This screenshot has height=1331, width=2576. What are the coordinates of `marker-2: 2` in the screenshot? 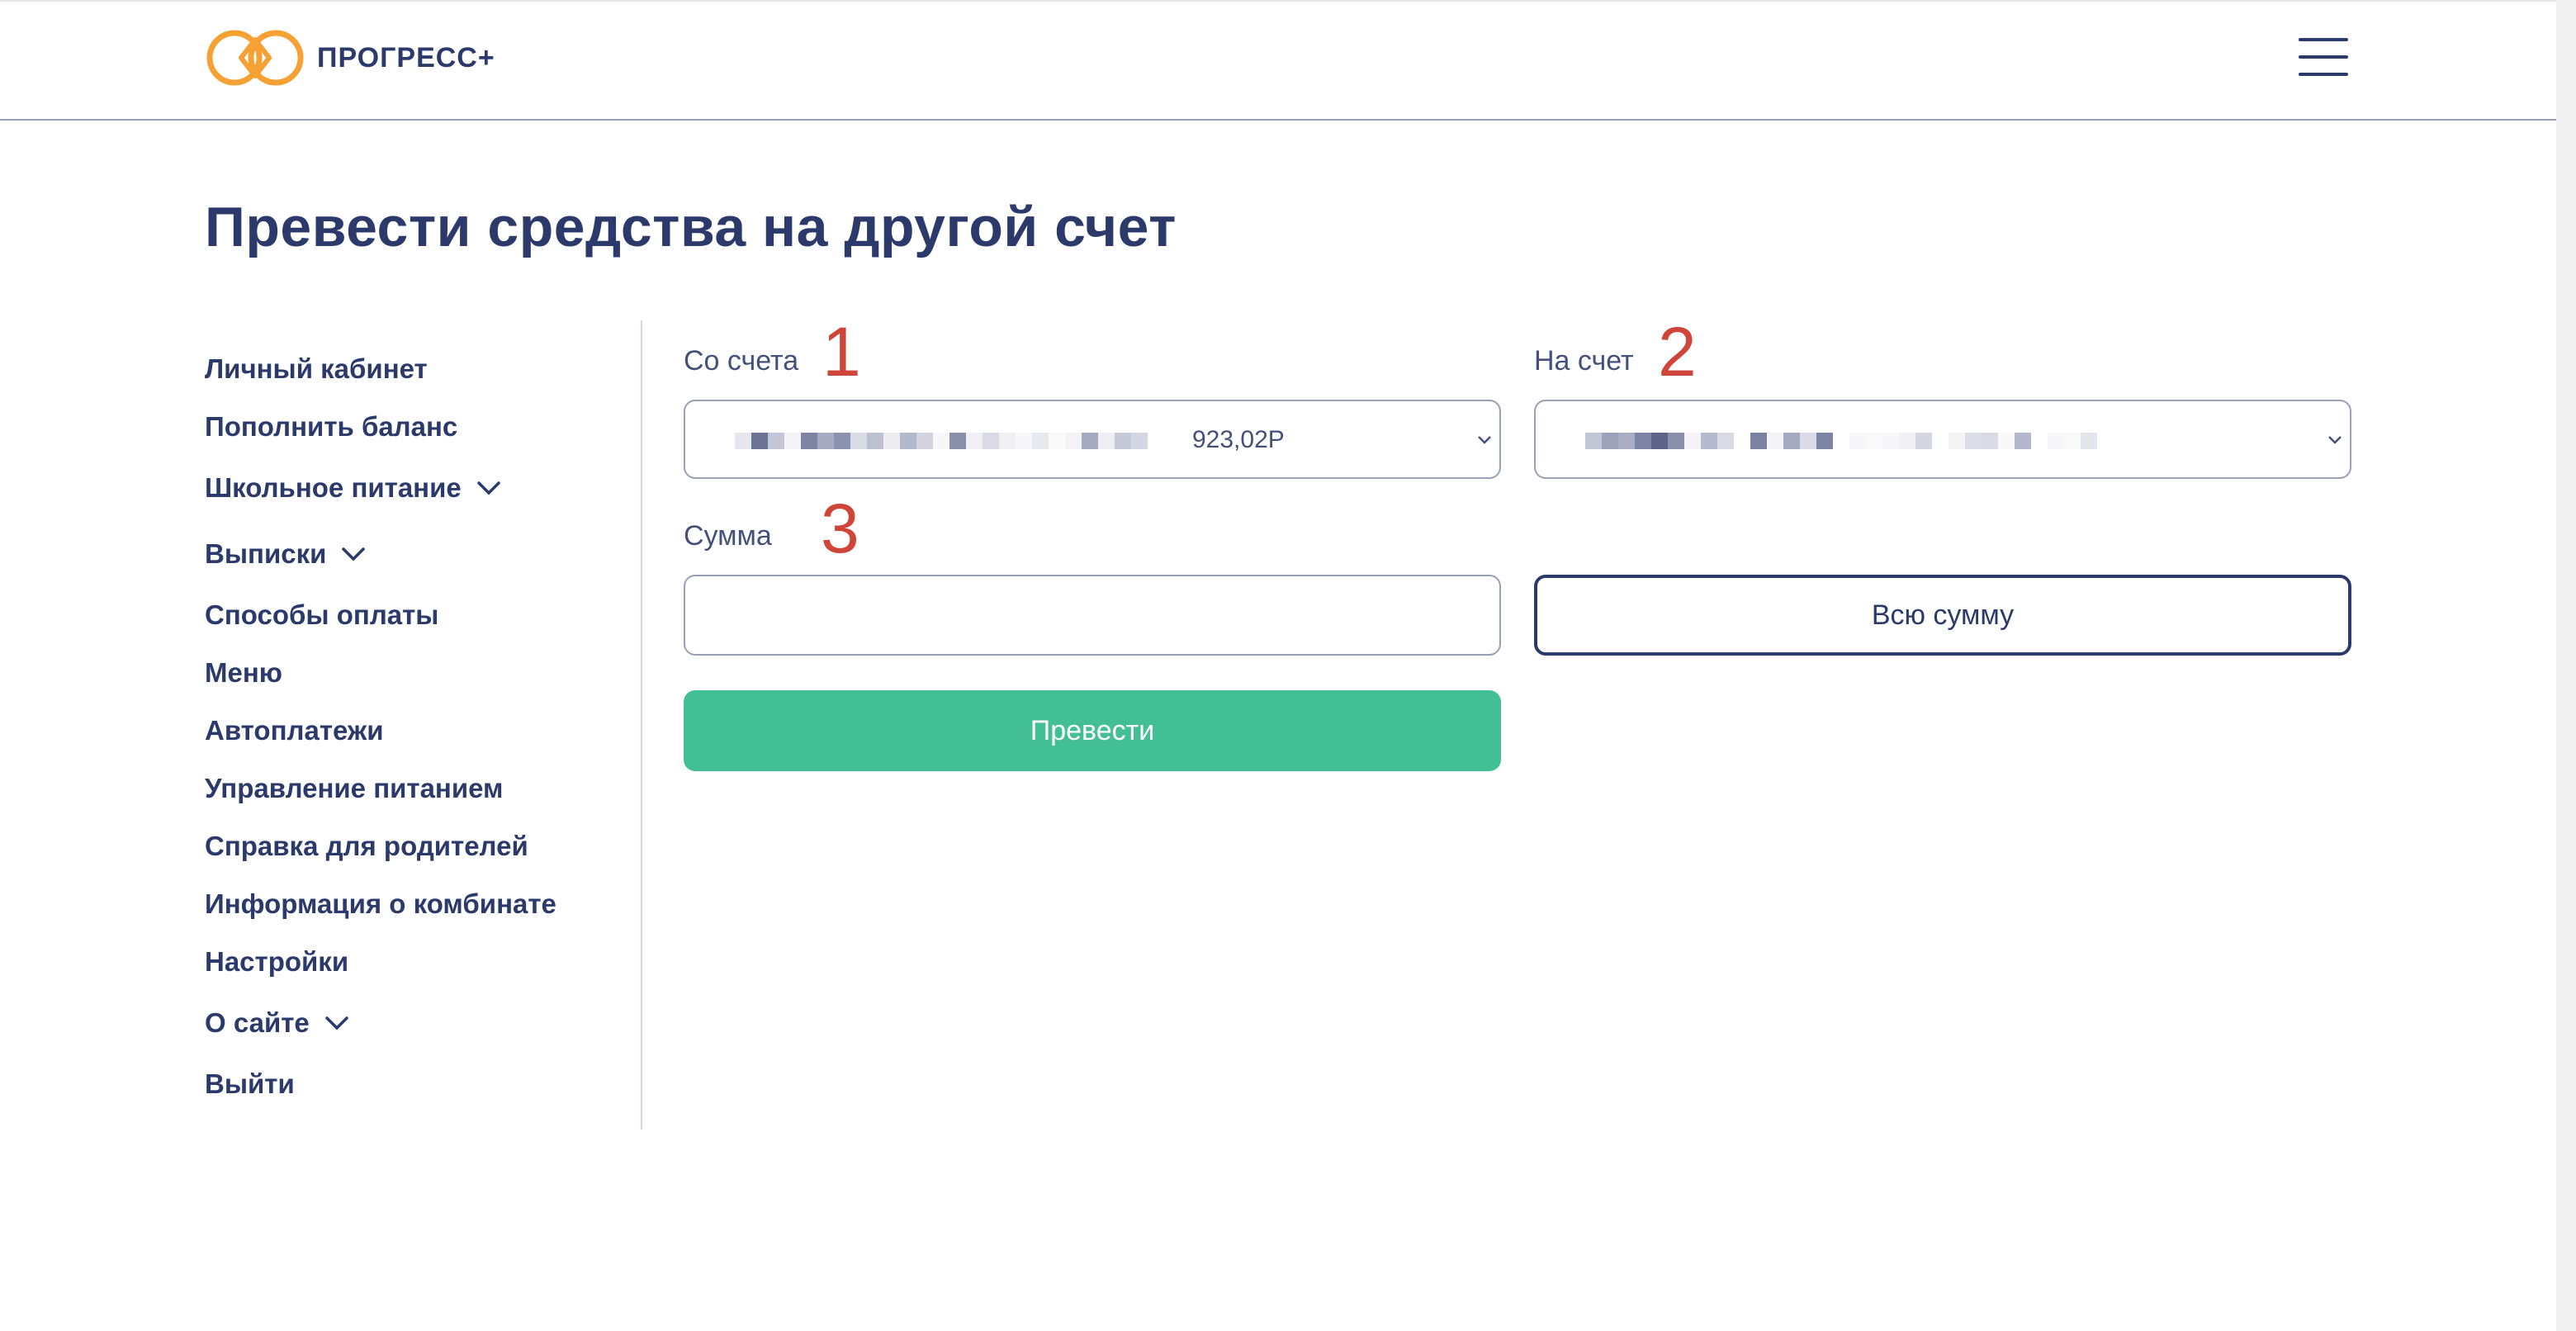 It's located at (1677, 352).